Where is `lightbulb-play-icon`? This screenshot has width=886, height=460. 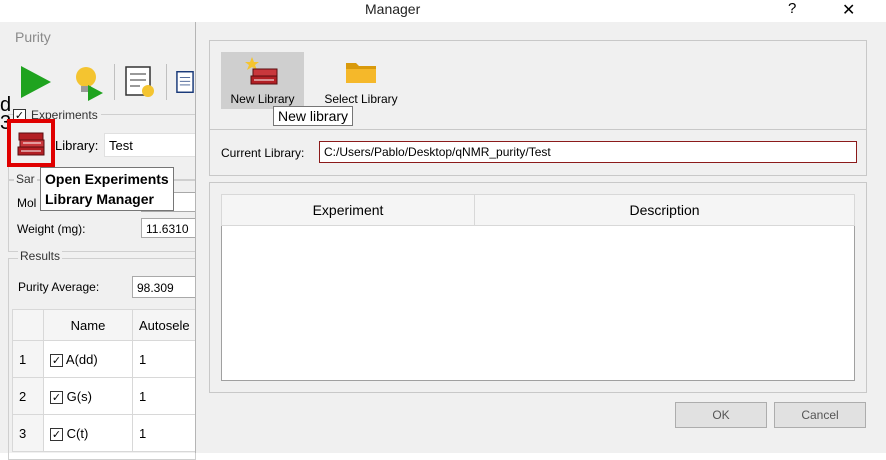
lightbulb-play-icon is located at coordinates (89, 84).